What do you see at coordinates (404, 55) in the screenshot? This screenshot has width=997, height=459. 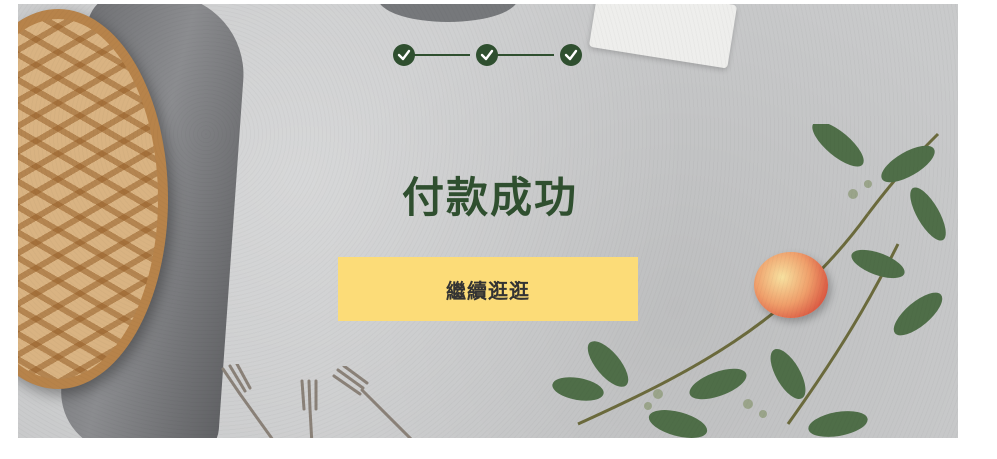 I see `step-1-check-icon` at bounding box center [404, 55].